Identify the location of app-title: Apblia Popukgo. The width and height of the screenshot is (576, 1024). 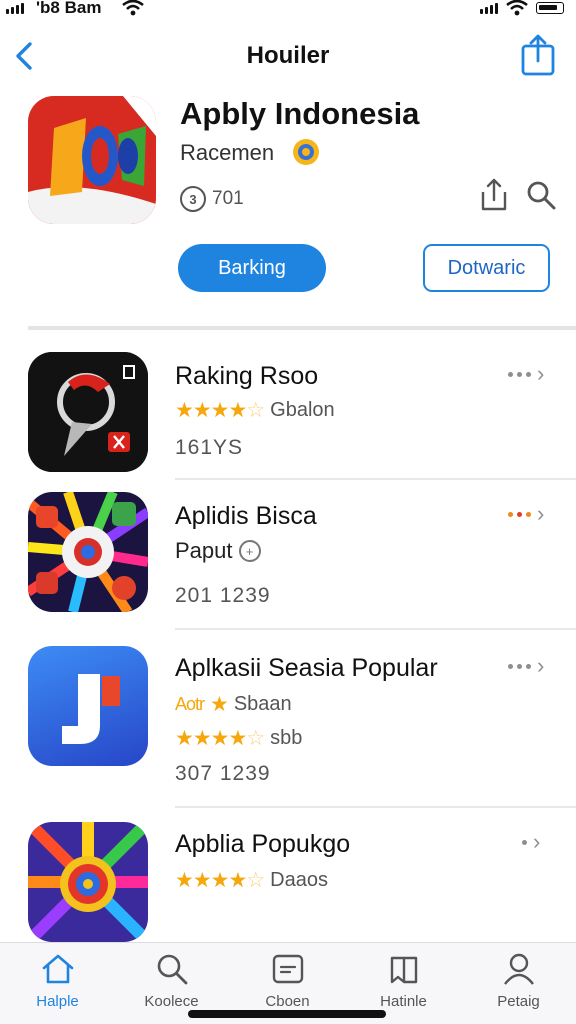
(263, 844).